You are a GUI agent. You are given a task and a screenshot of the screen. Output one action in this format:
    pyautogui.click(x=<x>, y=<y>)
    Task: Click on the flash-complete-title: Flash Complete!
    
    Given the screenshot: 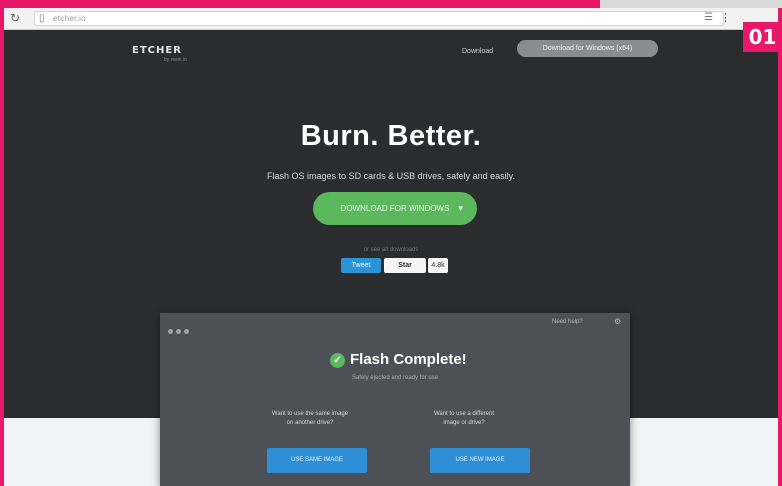 What is the action you would take?
    pyautogui.click(x=408, y=359)
    